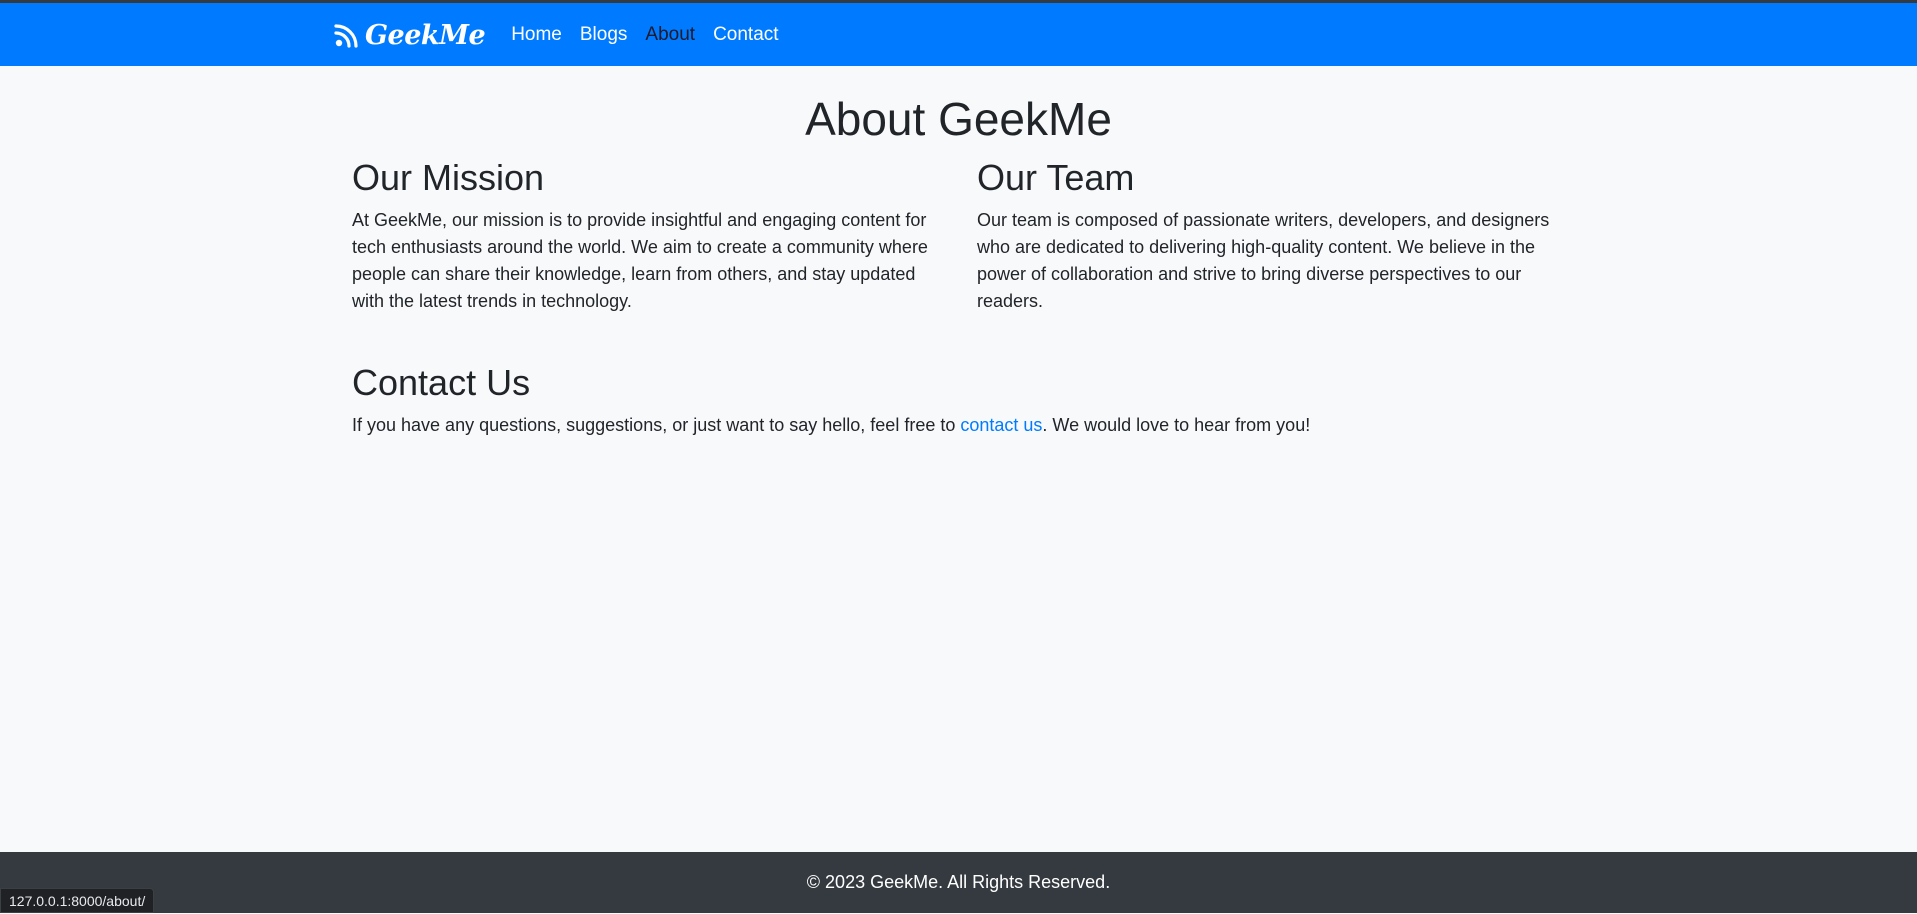 This screenshot has width=1917, height=914. Describe the element at coordinates (536, 35) in the screenshot. I see `nav-link-home: Home` at that location.